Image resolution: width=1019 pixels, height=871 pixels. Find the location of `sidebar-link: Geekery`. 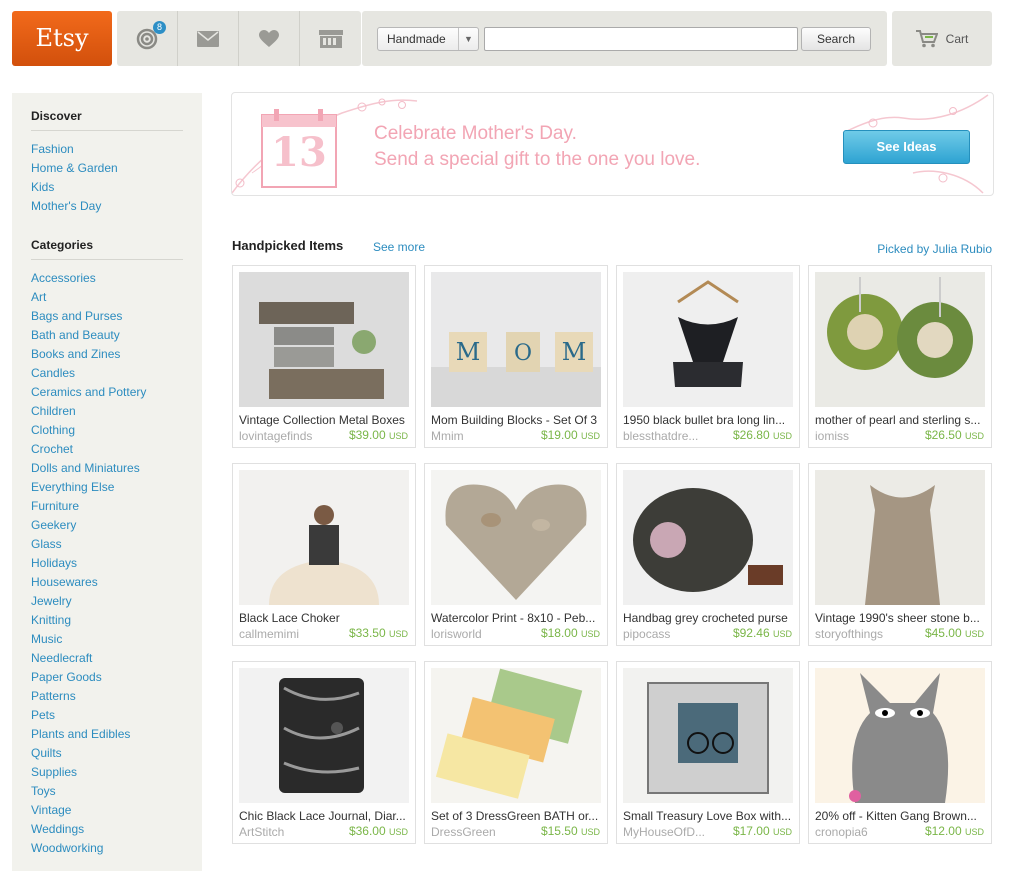

sidebar-link: Geekery is located at coordinates (53, 525).